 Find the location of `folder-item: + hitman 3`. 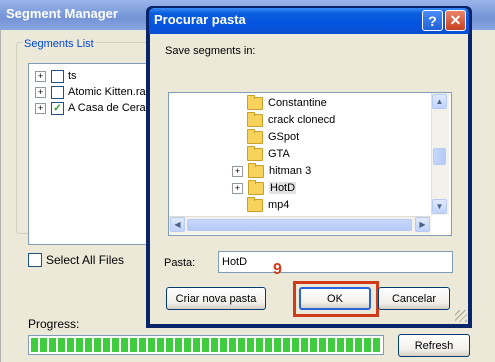

folder-item: + hitman 3 is located at coordinates (272, 170).